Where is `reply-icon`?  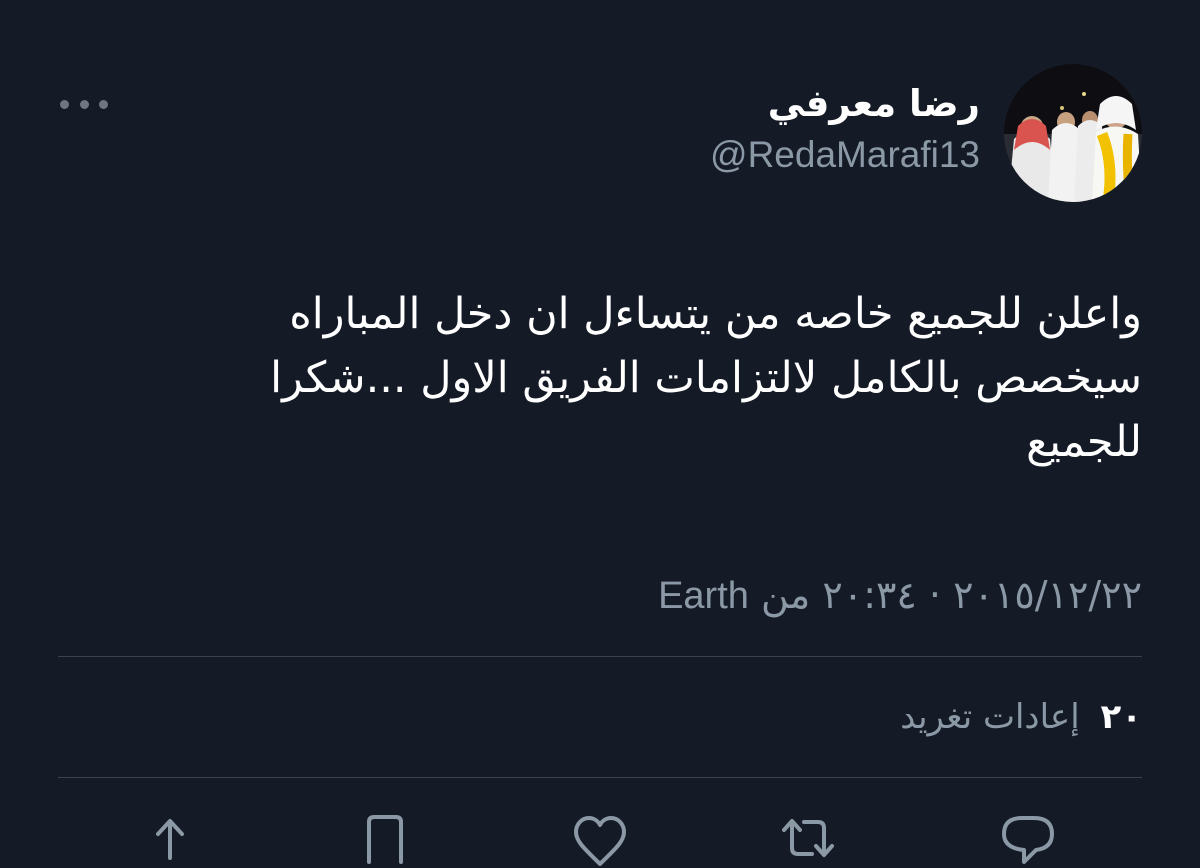
reply-icon is located at coordinates (1028, 840).